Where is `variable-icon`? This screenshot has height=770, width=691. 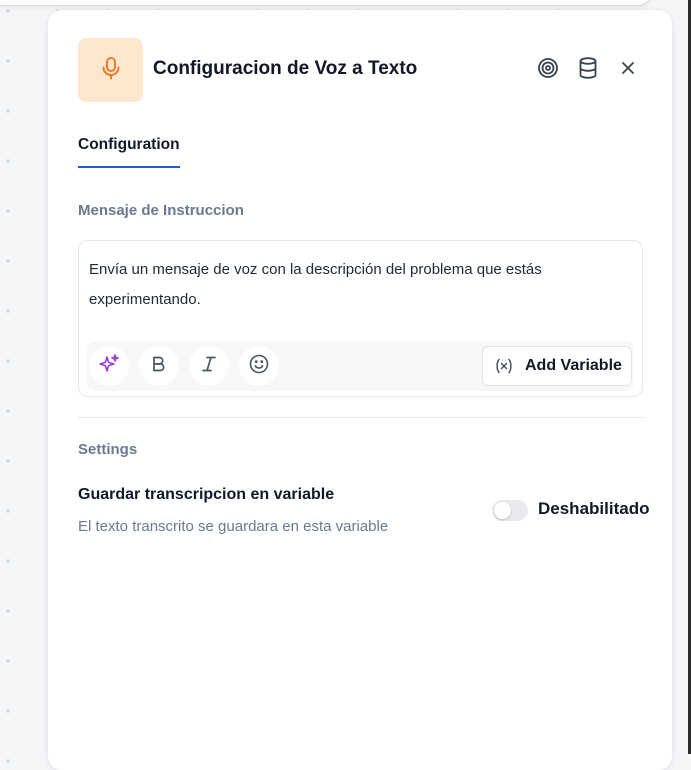 variable-icon is located at coordinates (504, 366).